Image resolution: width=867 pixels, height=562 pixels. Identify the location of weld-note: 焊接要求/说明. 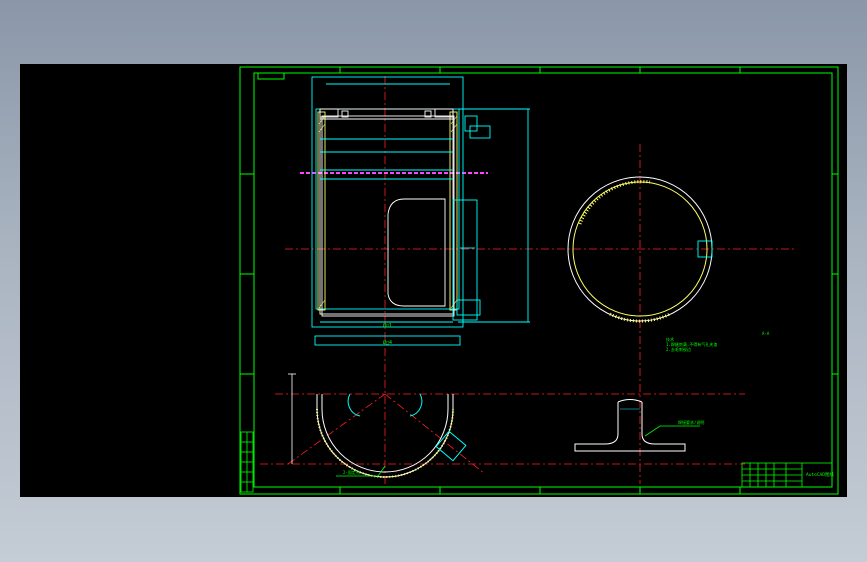
(691, 422).